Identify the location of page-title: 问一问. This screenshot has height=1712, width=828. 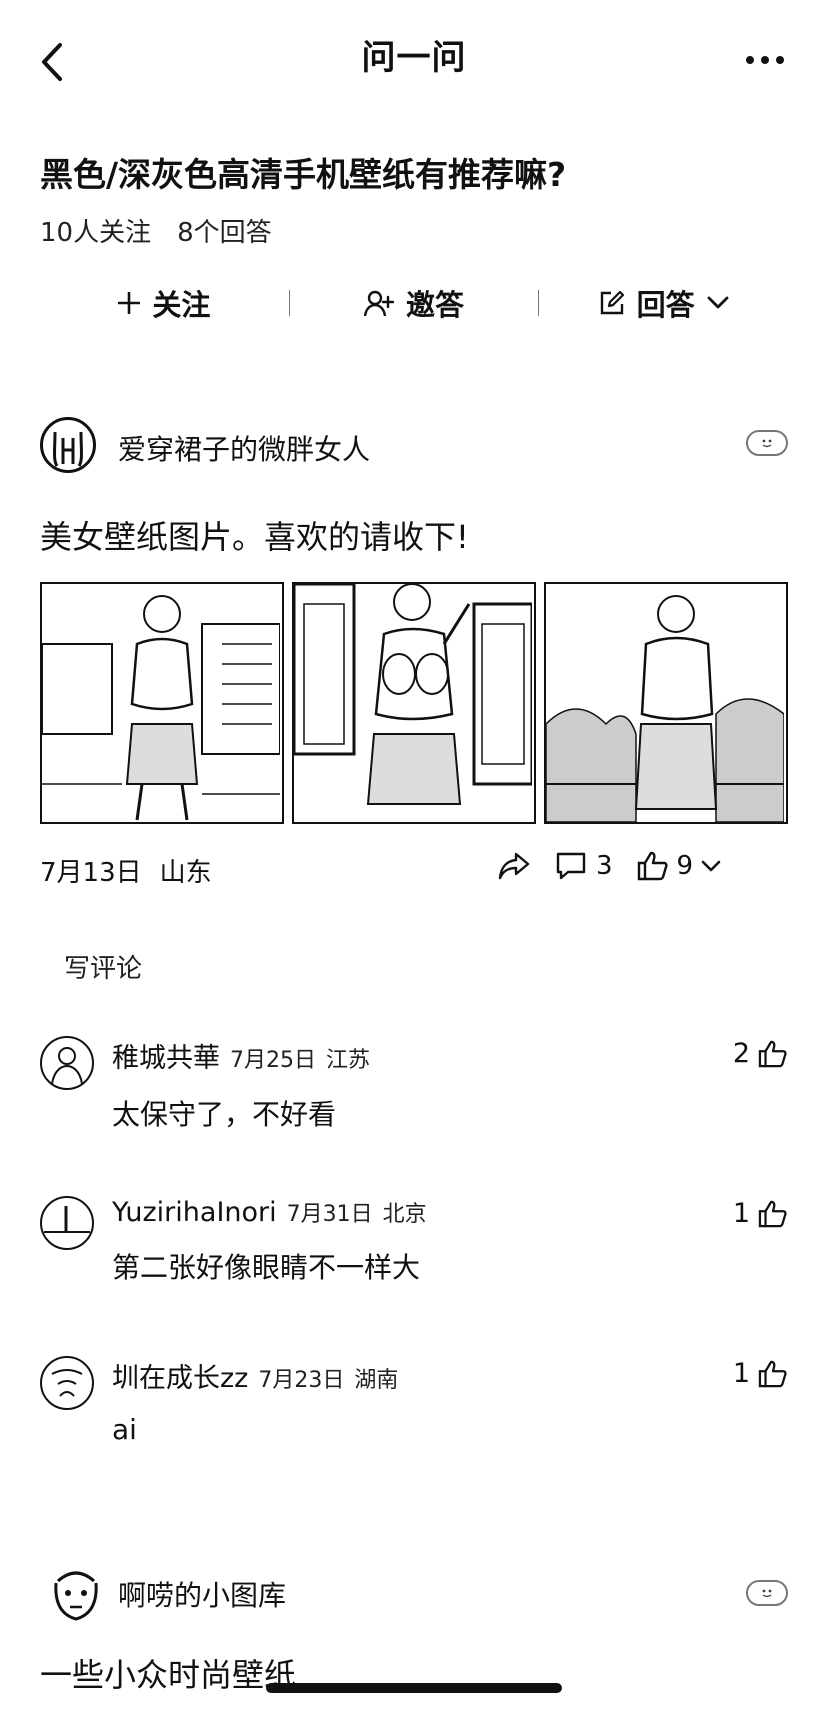
(414, 58).